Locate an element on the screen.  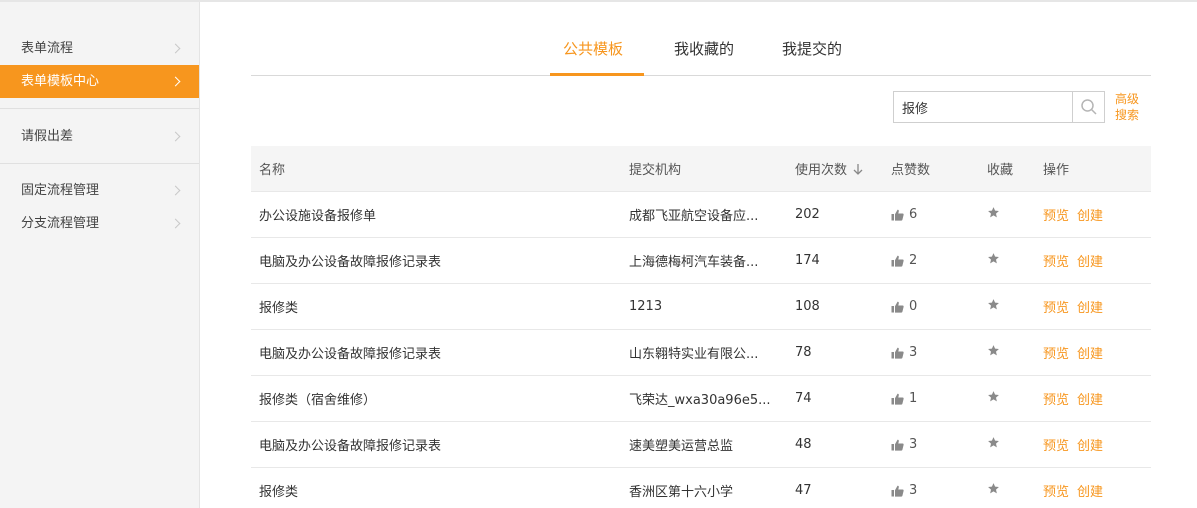
search-button is located at coordinates (1088, 107).